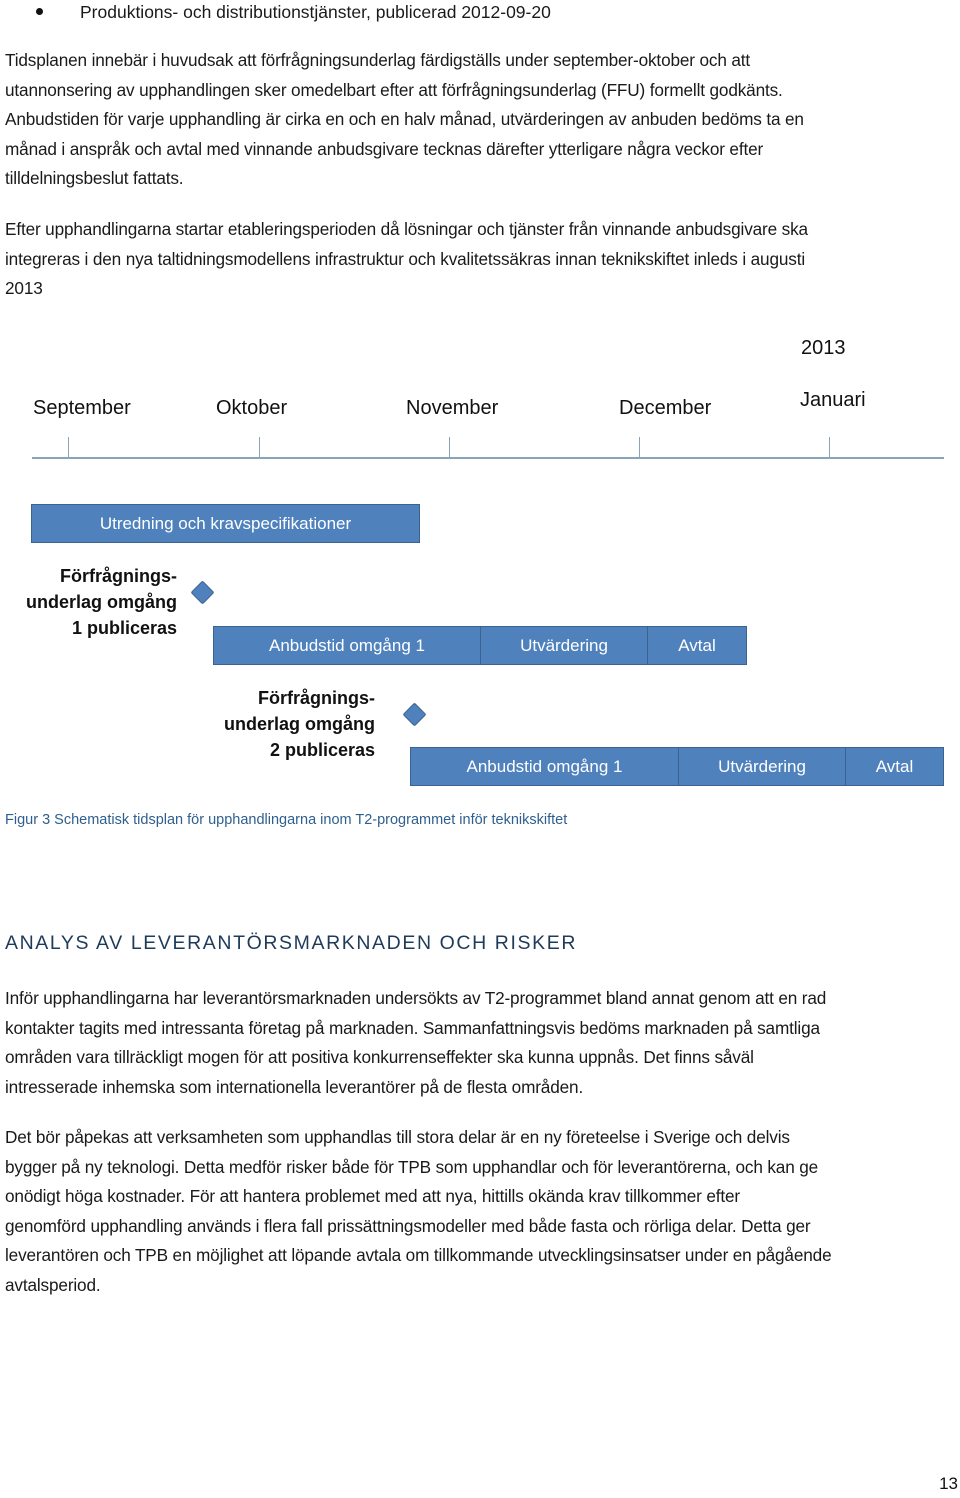  I want to click on month-label: November, so click(452, 408).